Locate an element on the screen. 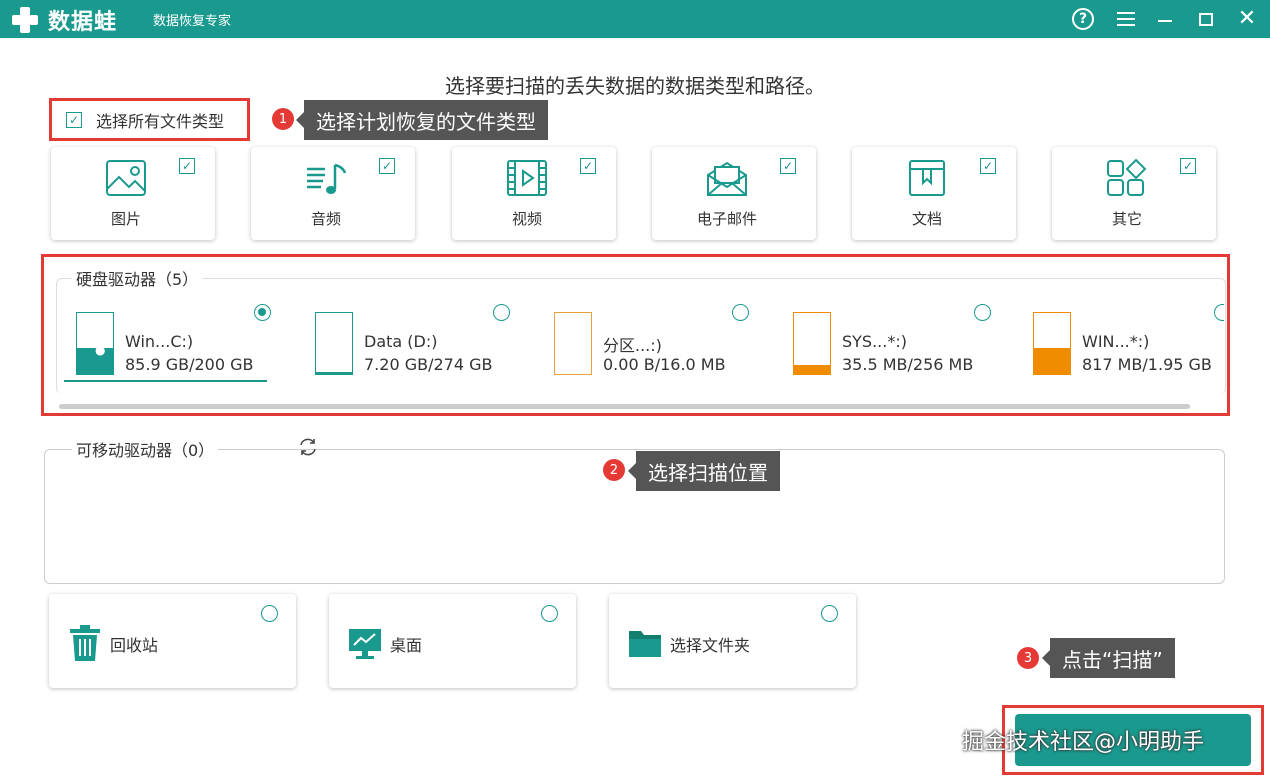  close-button: ✕ is located at coordinates (1247, 19).